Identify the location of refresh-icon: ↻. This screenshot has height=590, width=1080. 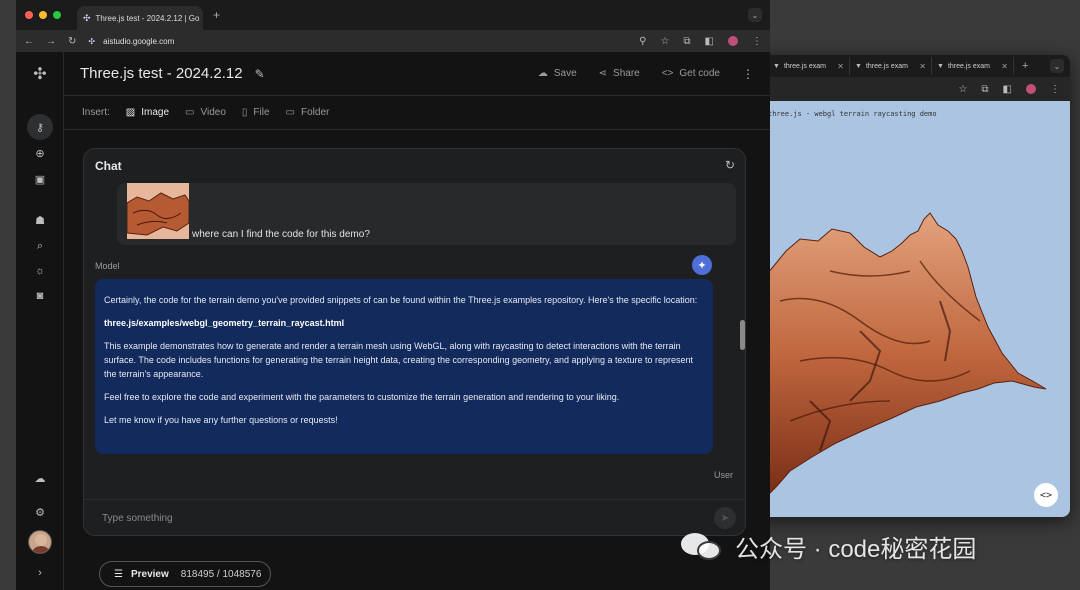
(730, 165).